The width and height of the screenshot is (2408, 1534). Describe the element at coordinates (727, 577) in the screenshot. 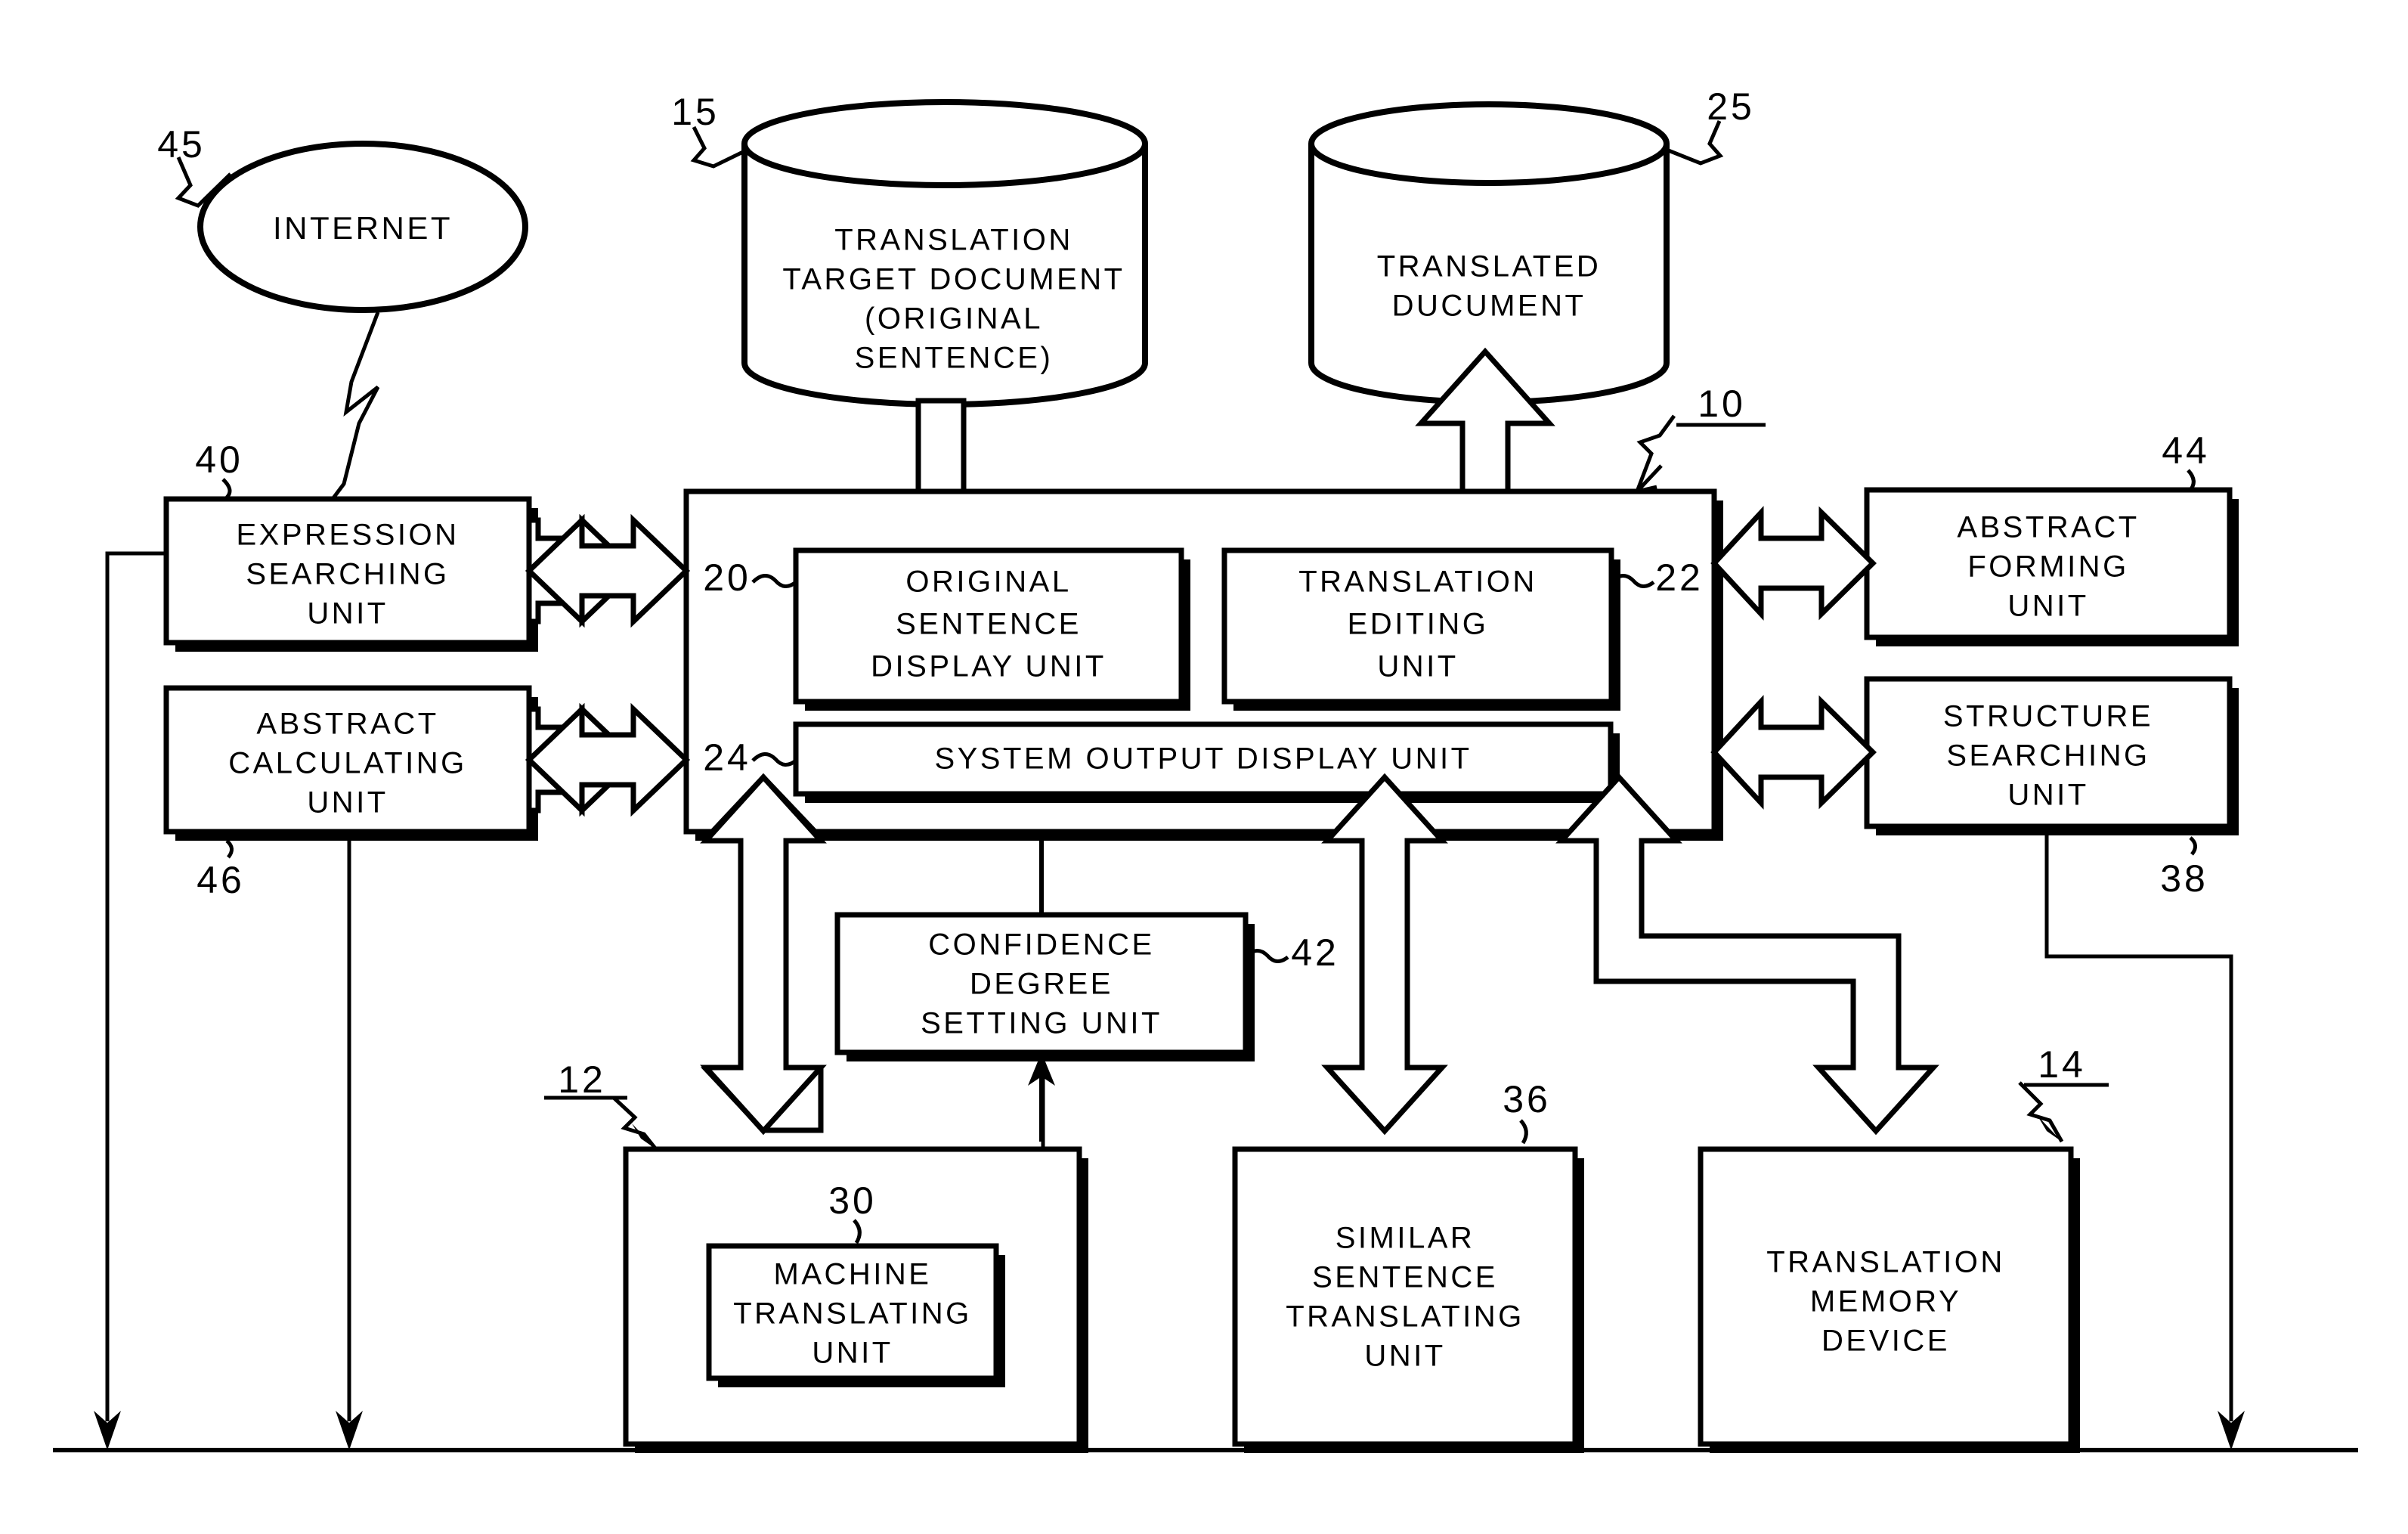

I see `ref-num-20: 20` at that location.